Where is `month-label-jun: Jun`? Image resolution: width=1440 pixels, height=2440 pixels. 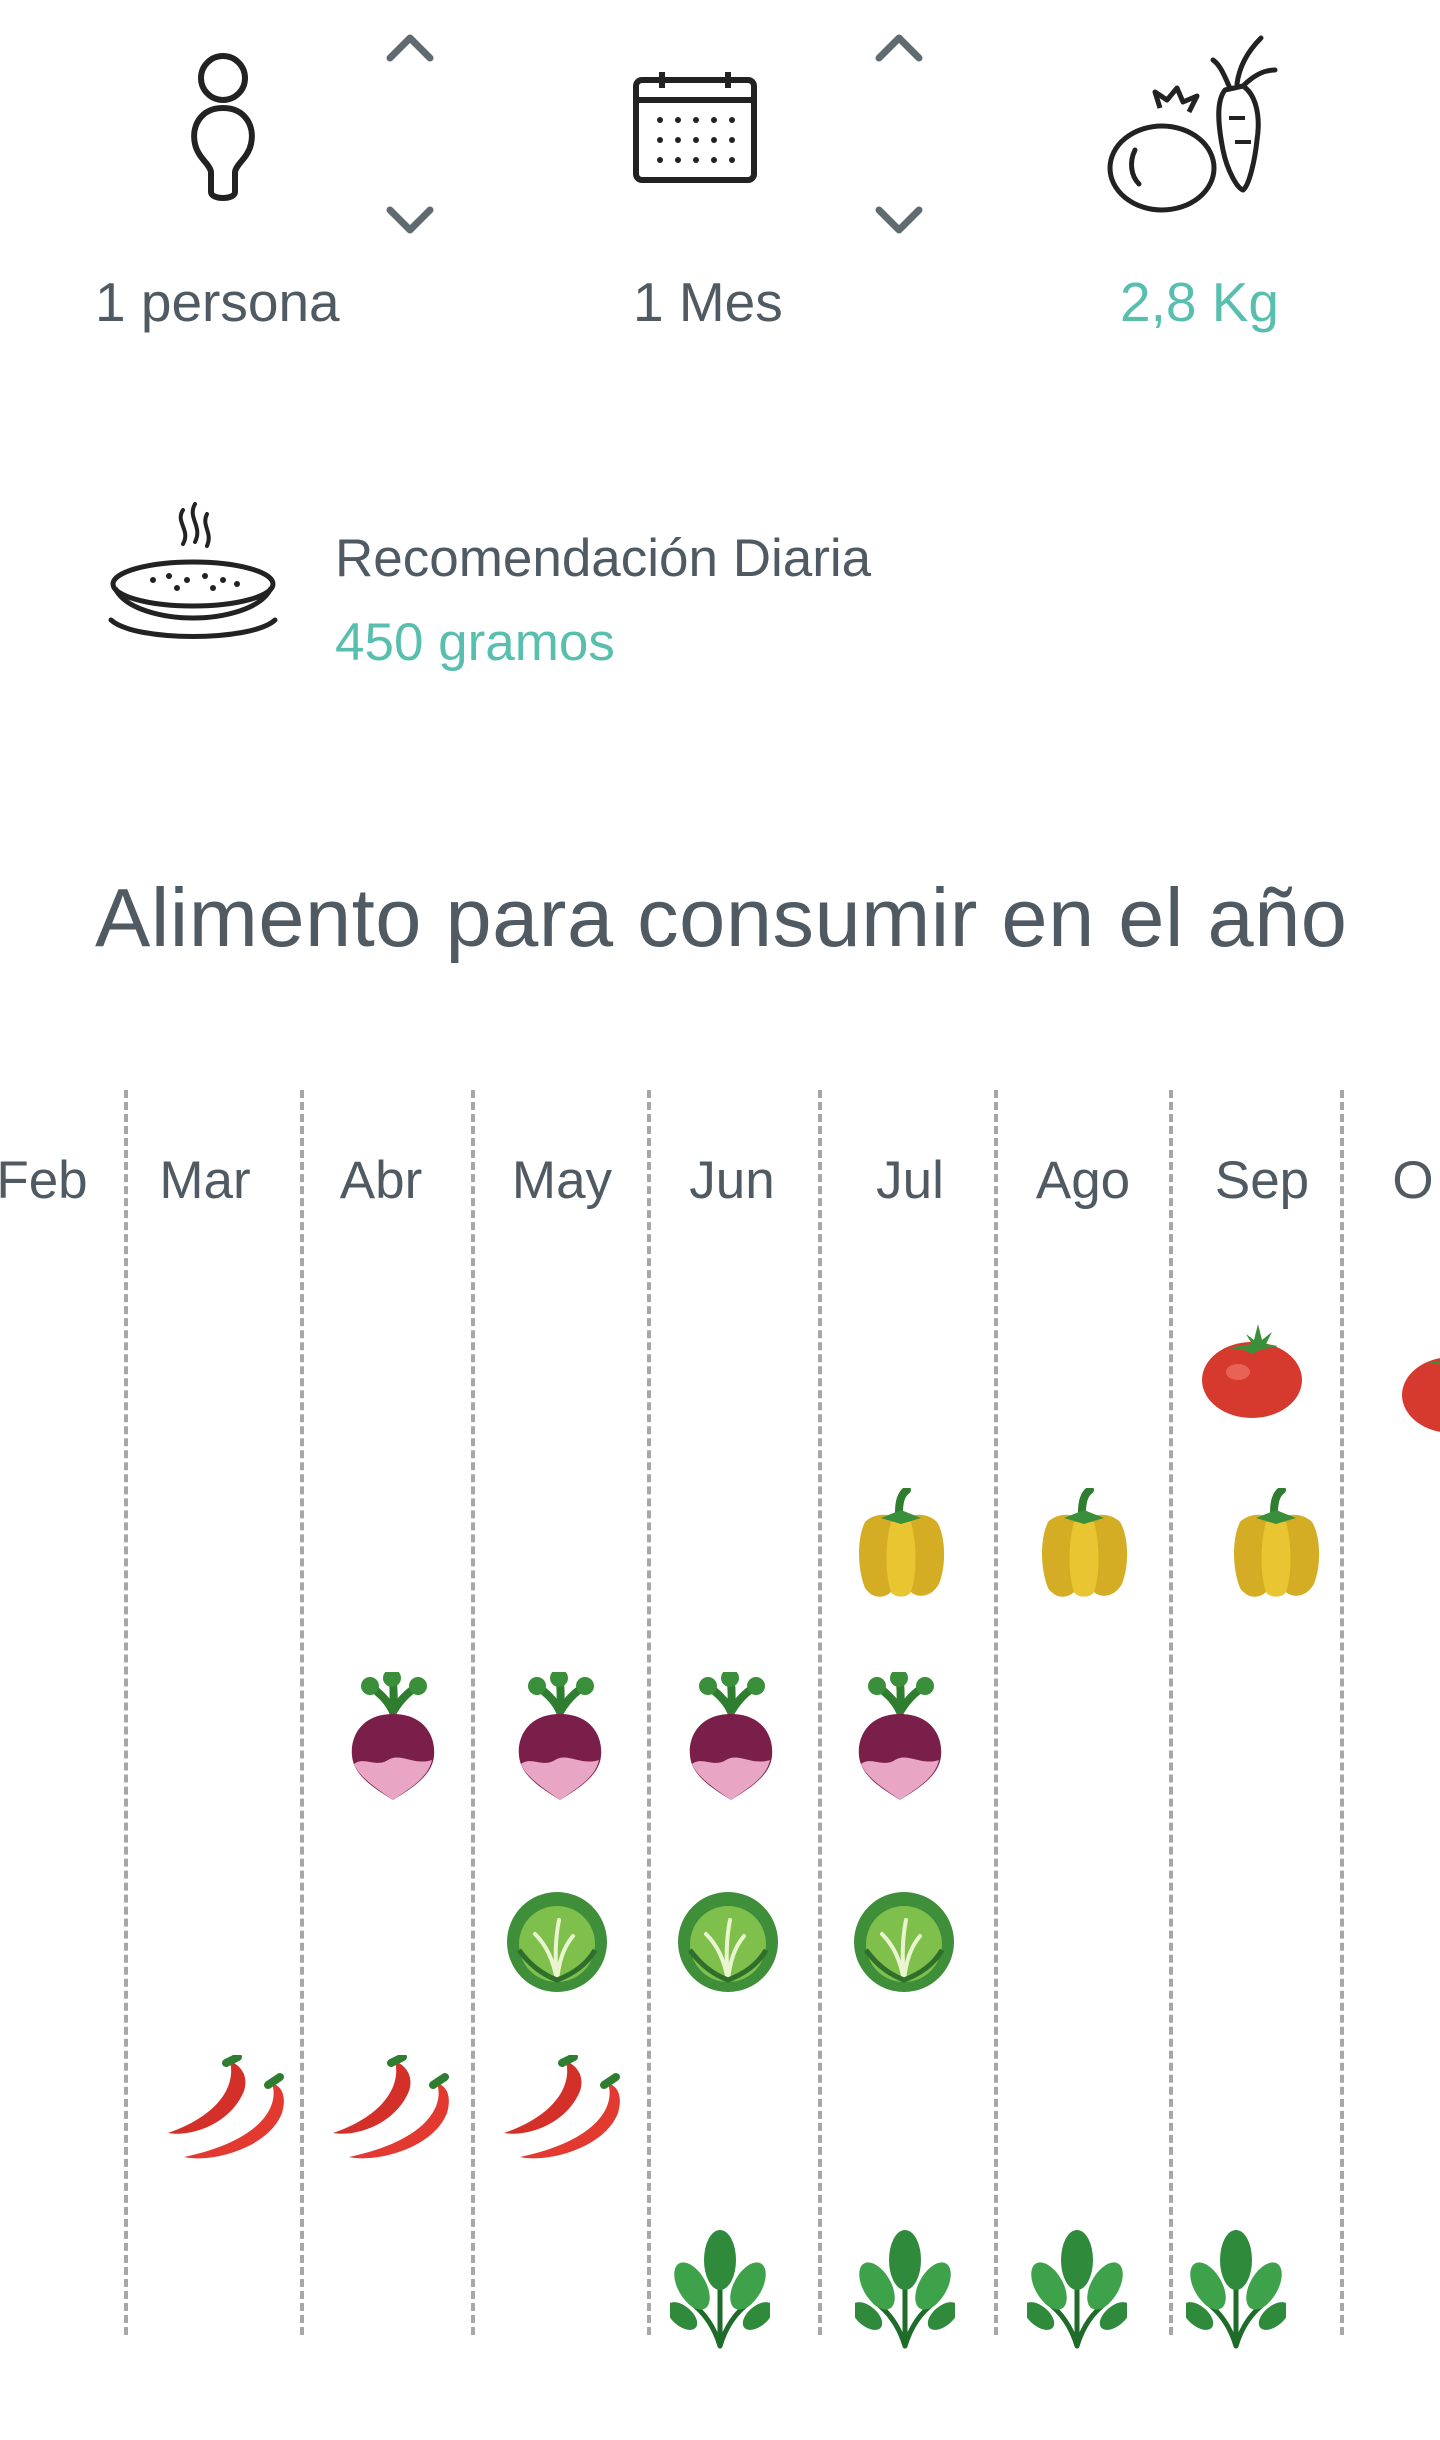 month-label-jun: Jun is located at coordinates (732, 1180).